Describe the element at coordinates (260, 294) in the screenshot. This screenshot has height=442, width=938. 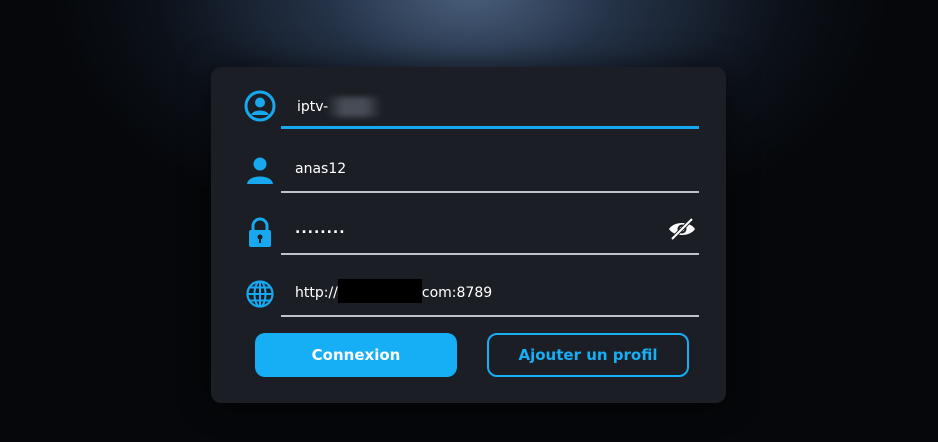
I see `globe-icon` at that location.